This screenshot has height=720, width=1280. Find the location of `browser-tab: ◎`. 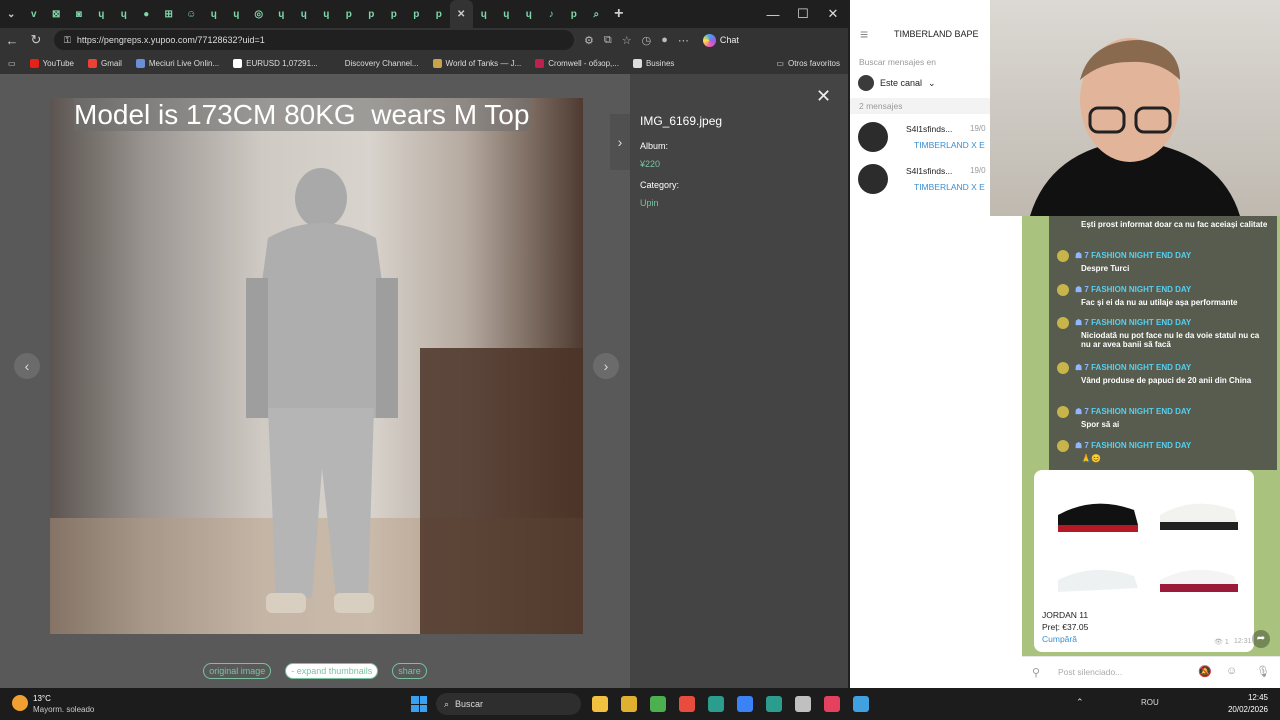

browser-tab: ◎ is located at coordinates (259, 14).